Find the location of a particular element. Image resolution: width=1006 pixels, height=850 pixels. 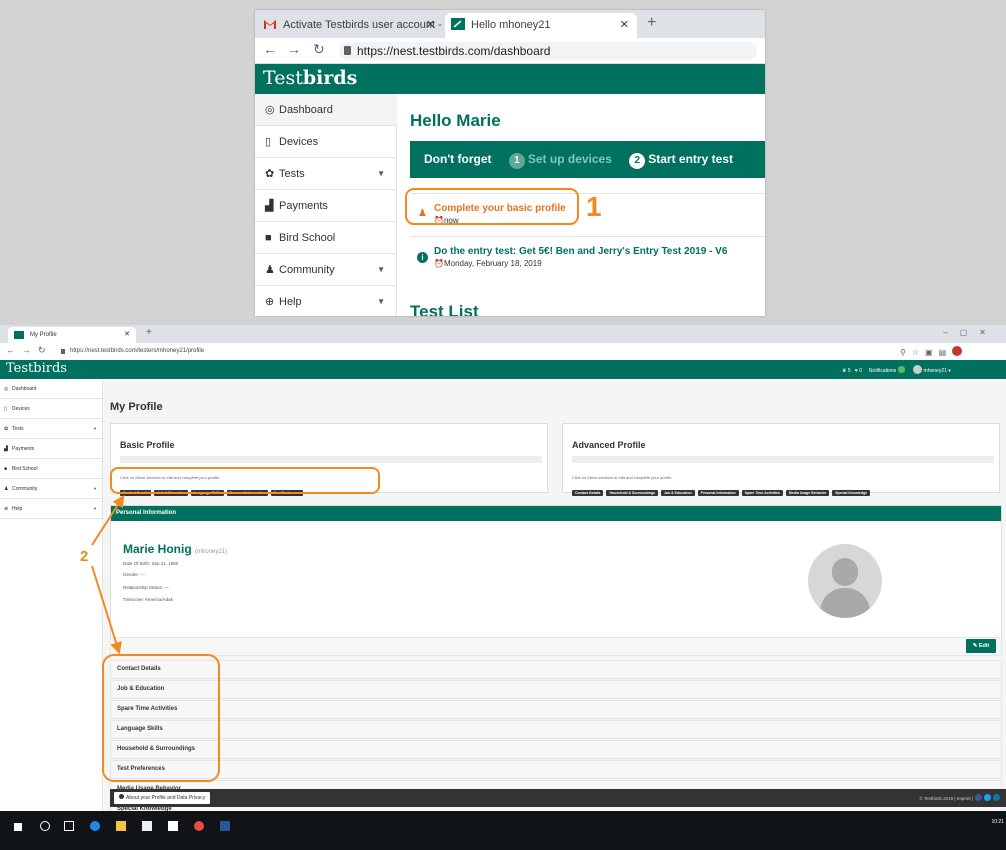

user-menu: mhoney21 is located at coordinates (935, 371).